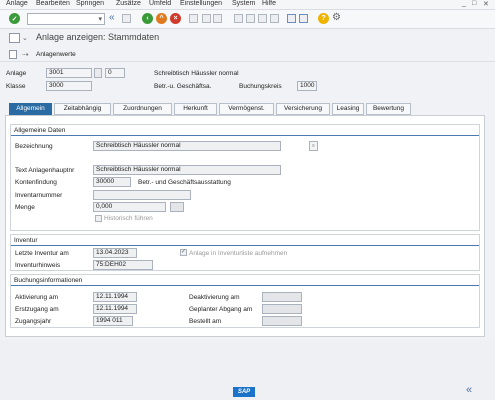  I want to click on text-anlagenhauptnr-field: Schreibtisch Häussler normal, so click(187, 170).